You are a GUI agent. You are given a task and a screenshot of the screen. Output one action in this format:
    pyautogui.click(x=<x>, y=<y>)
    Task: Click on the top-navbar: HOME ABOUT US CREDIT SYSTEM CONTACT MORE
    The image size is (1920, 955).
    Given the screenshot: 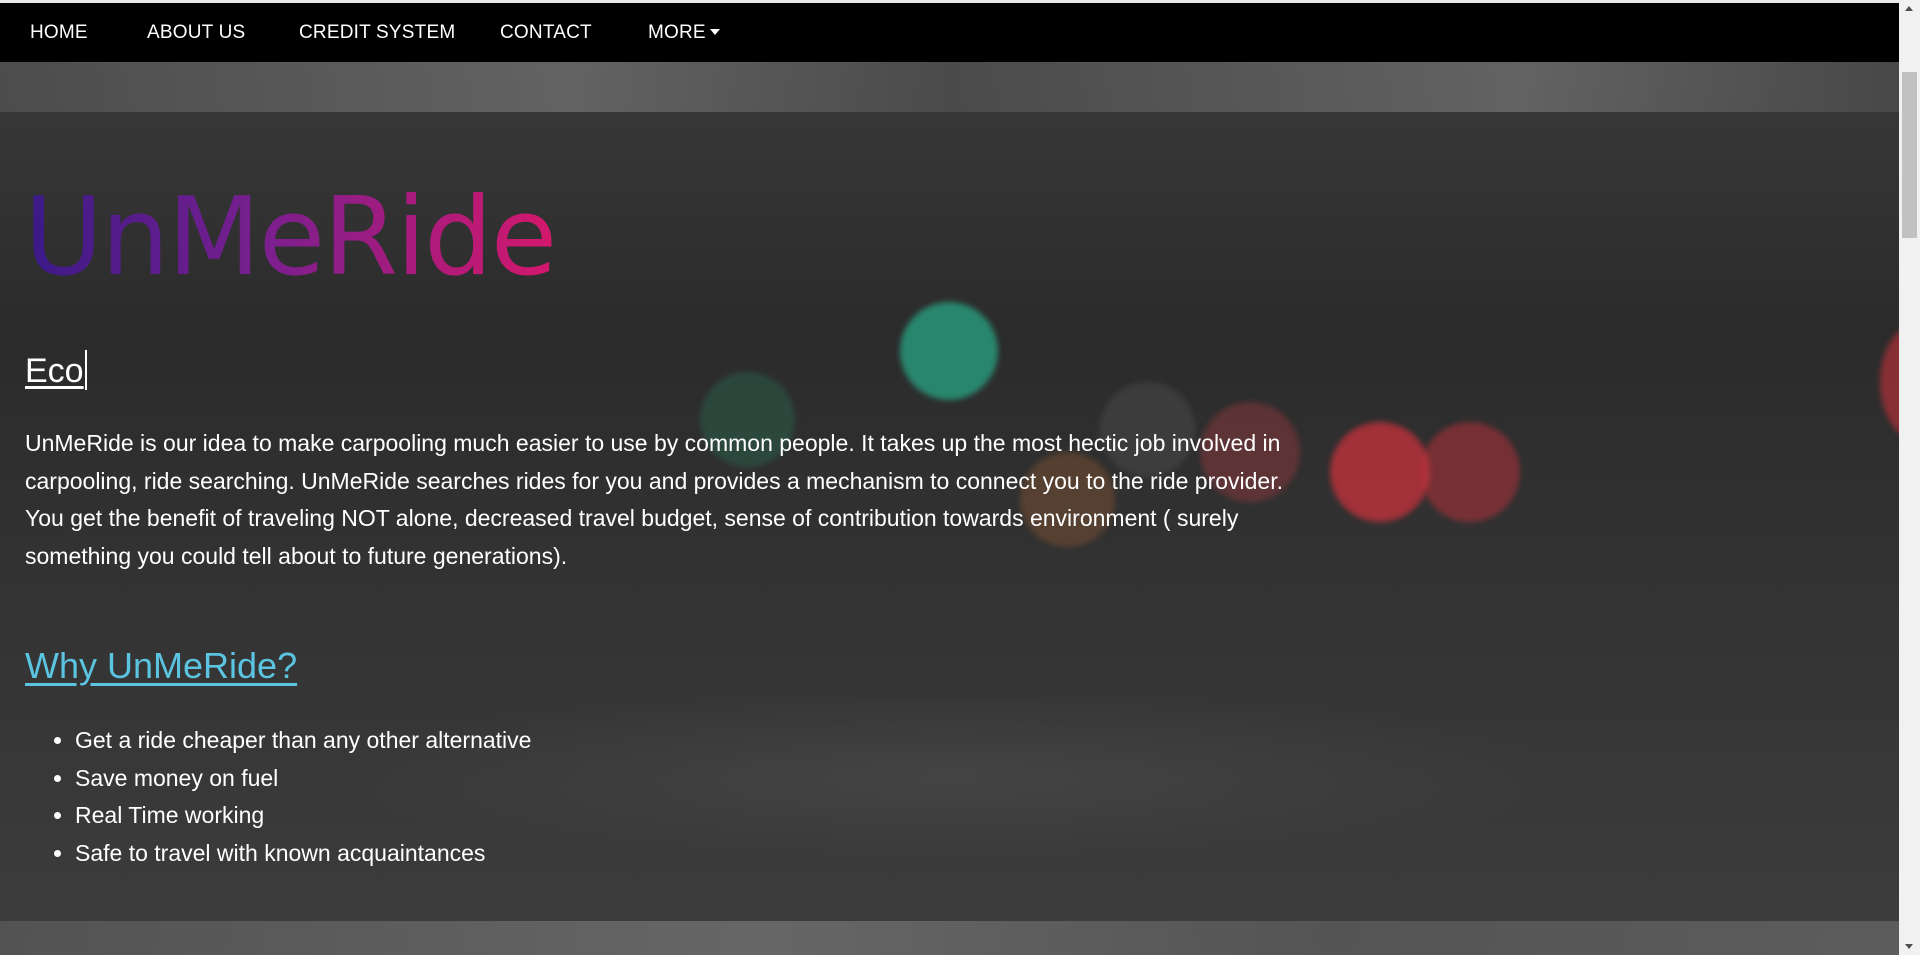 What is the action you would take?
    pyautogui.click(x=949, y=32)
    